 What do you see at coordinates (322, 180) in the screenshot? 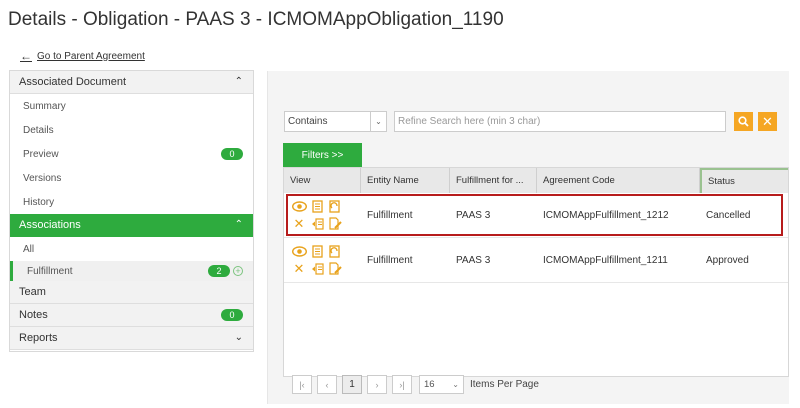
I see `column-header-view: View` at bounding box center [322, 180].